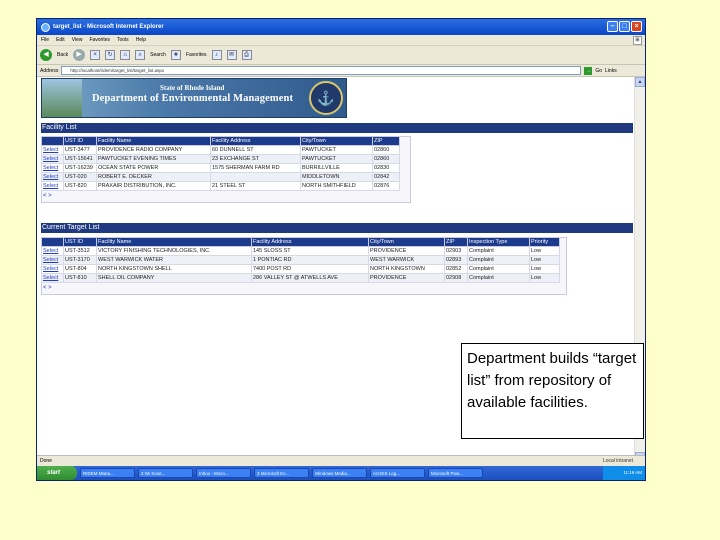 The image size is (720, 540). I want to click on cell-zip: 02830, so click(386, 168).